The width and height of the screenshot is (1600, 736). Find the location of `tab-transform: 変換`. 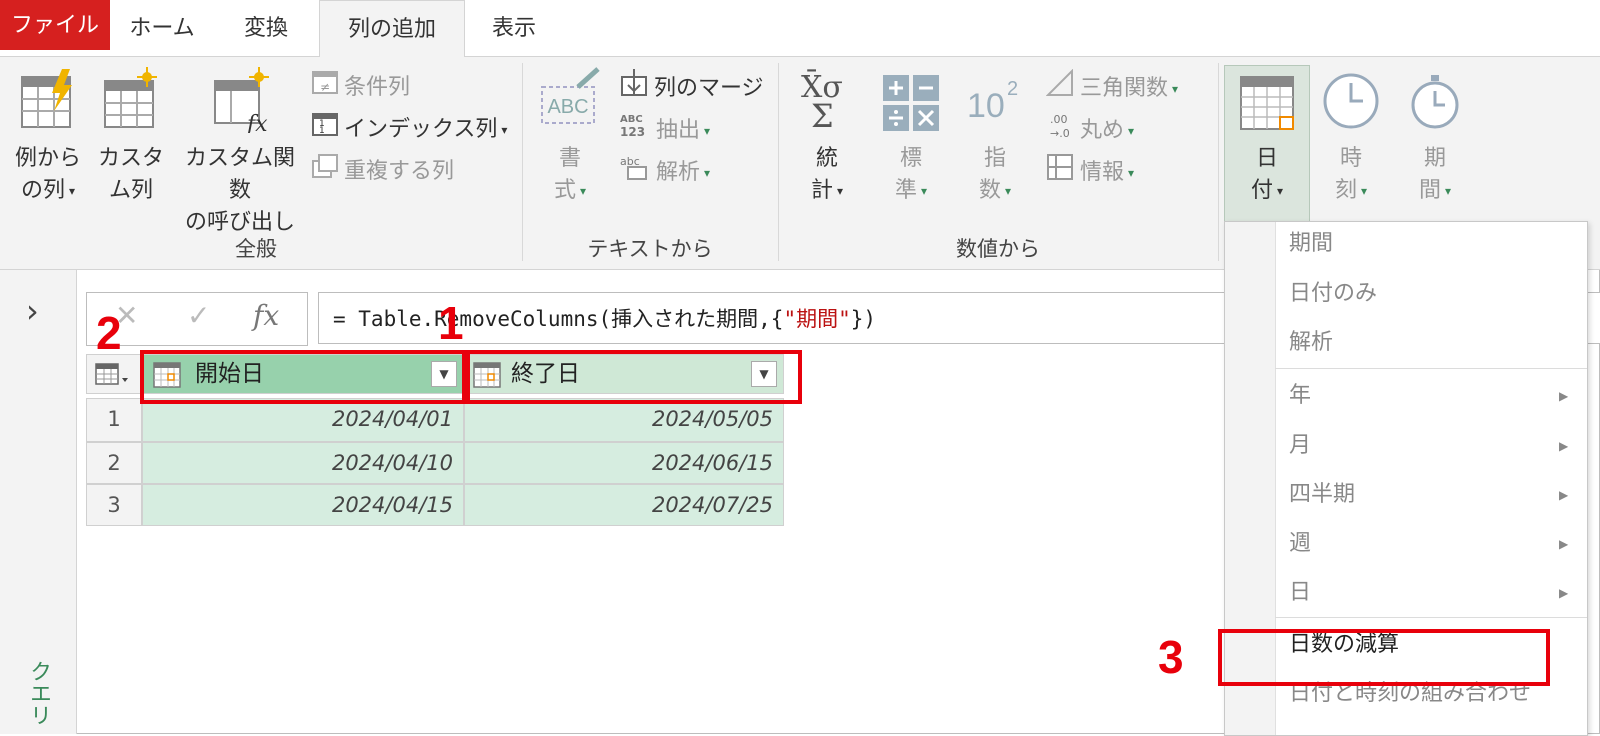

tab-transform: 変換 is located at coordinates (266, 28).